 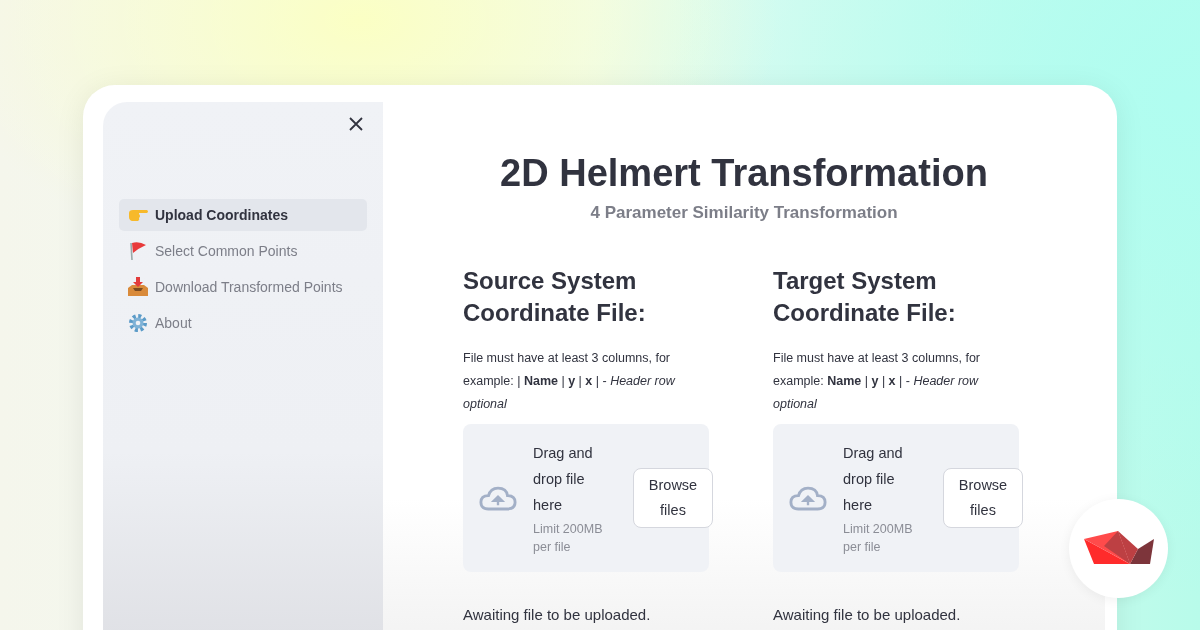 I want to click on gear-icon, so click(x=138, y=323).